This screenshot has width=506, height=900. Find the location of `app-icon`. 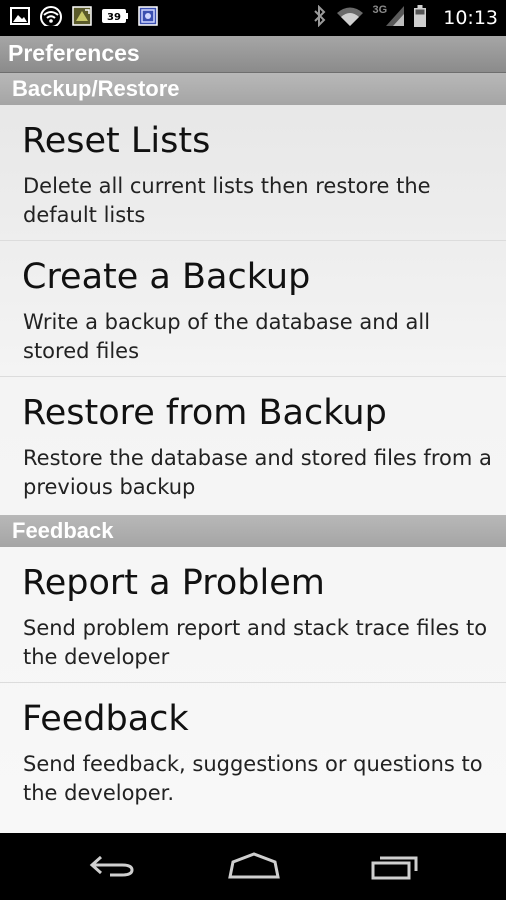

app-icon is located at coordinates (148, 18).